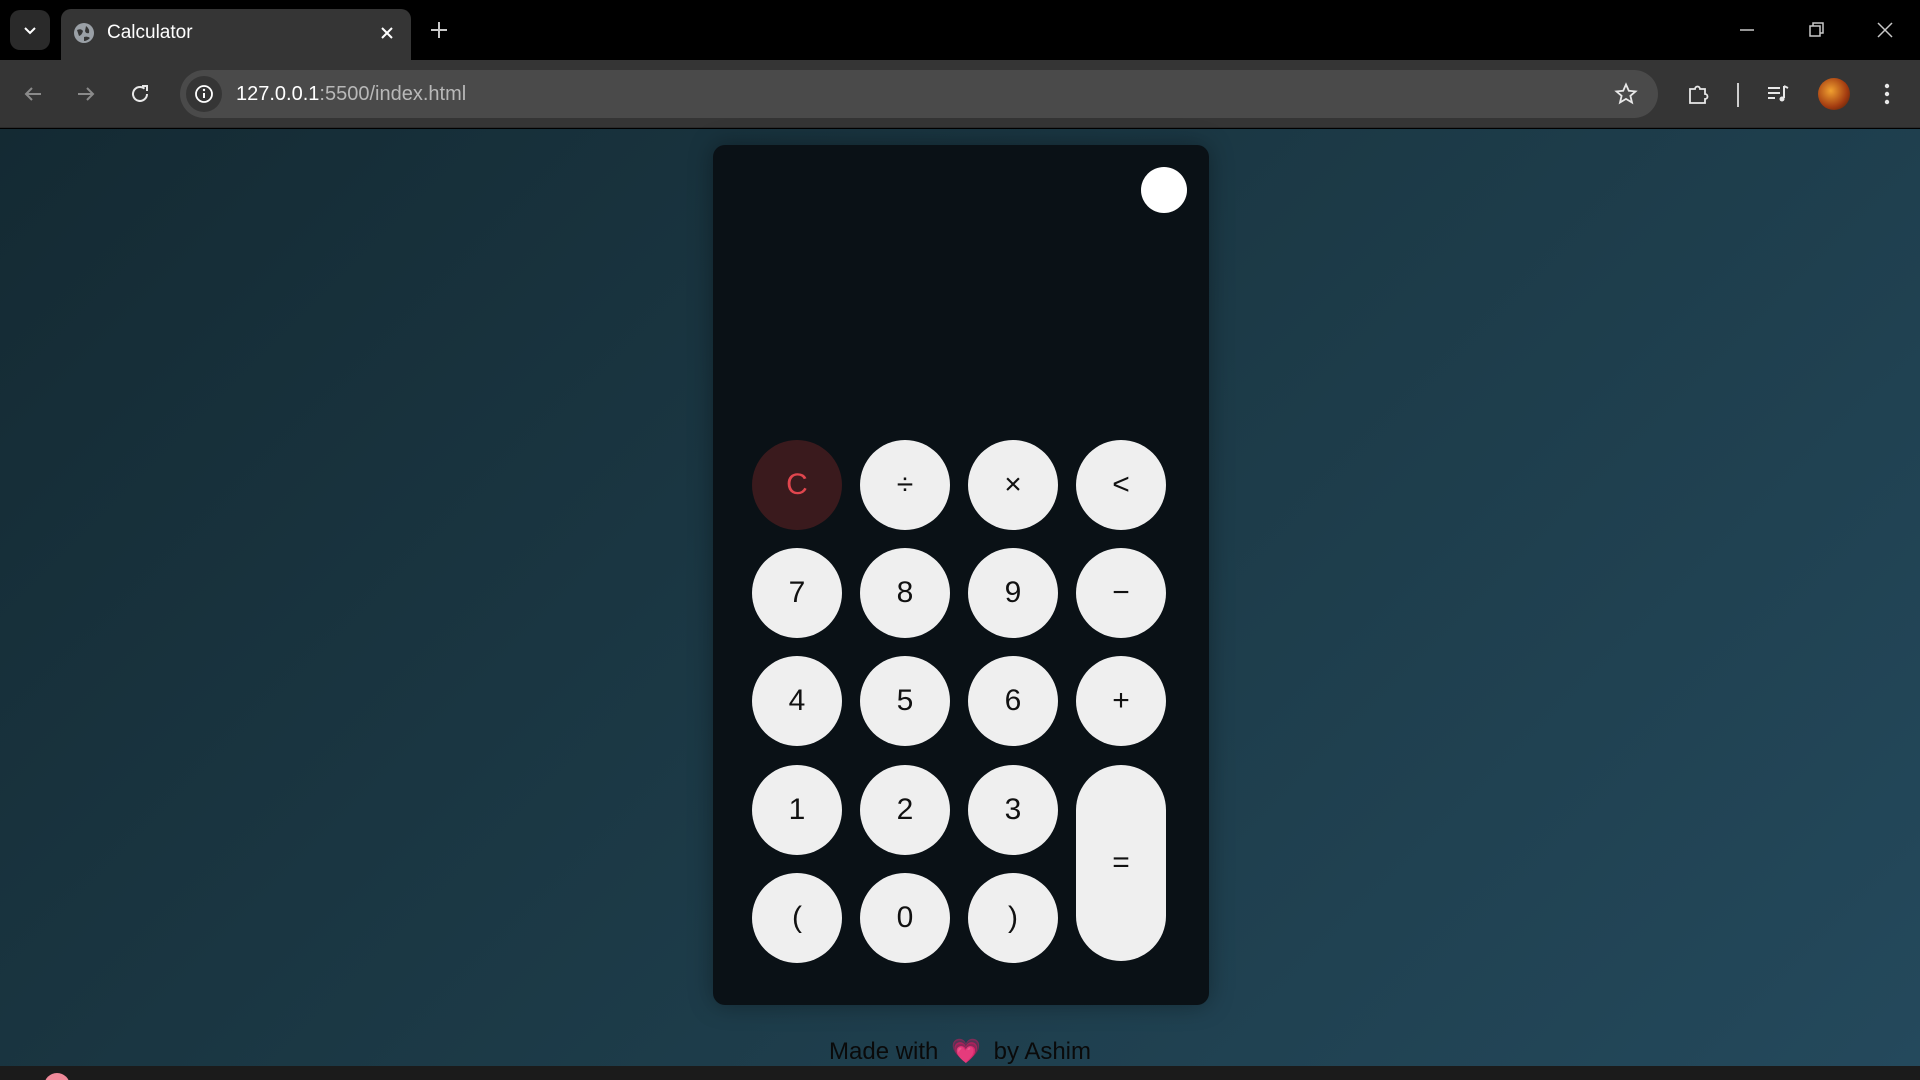 This screenshot has width=1920, height=1080. I want to click on reload-icon, so click(140, 93).